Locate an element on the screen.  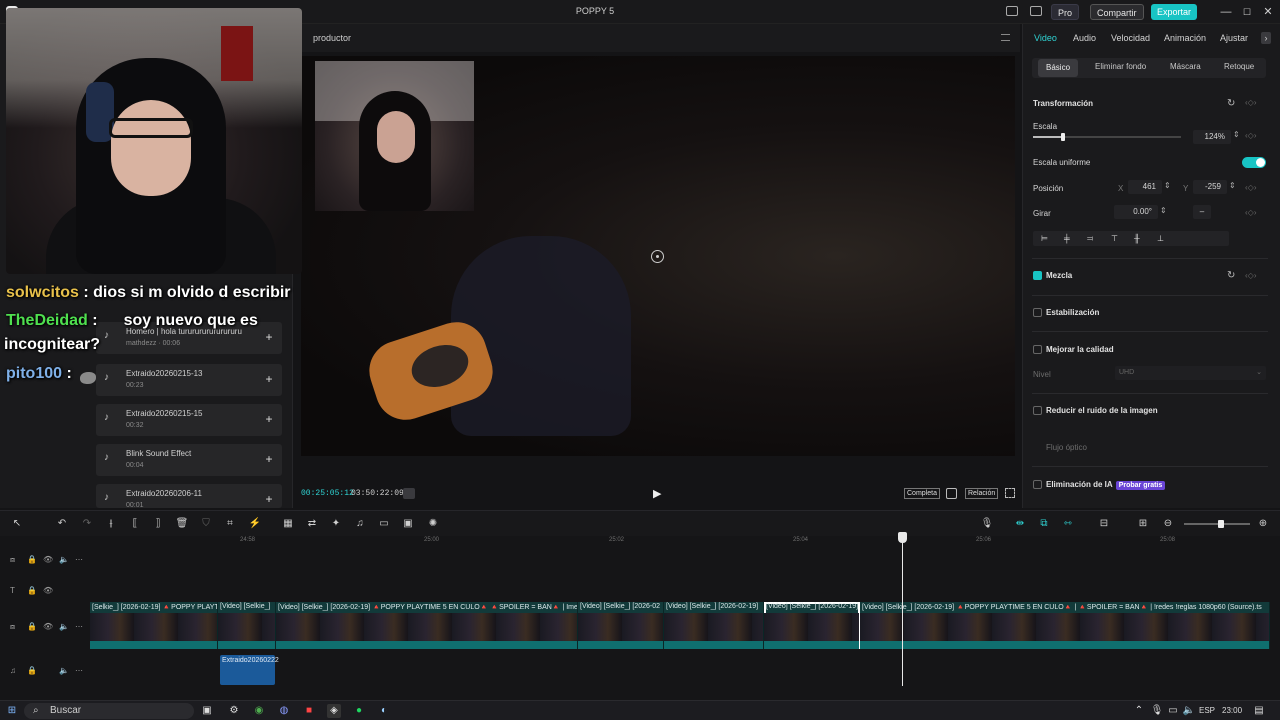
share-button: Compartir is located at coordinates (1117, 12).